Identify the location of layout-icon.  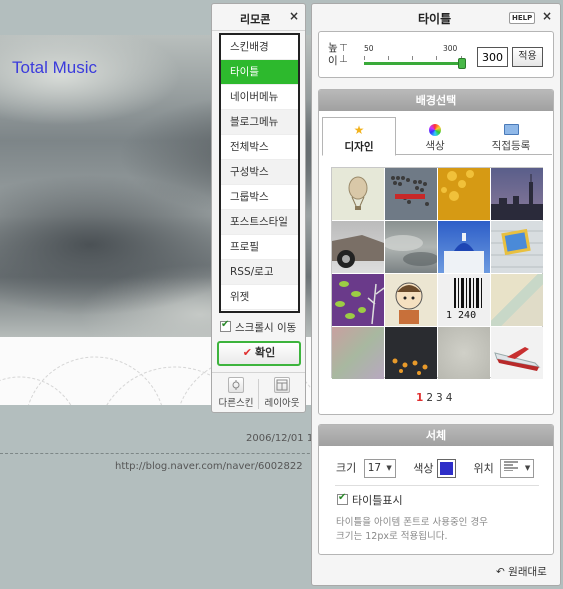
(282, 385).